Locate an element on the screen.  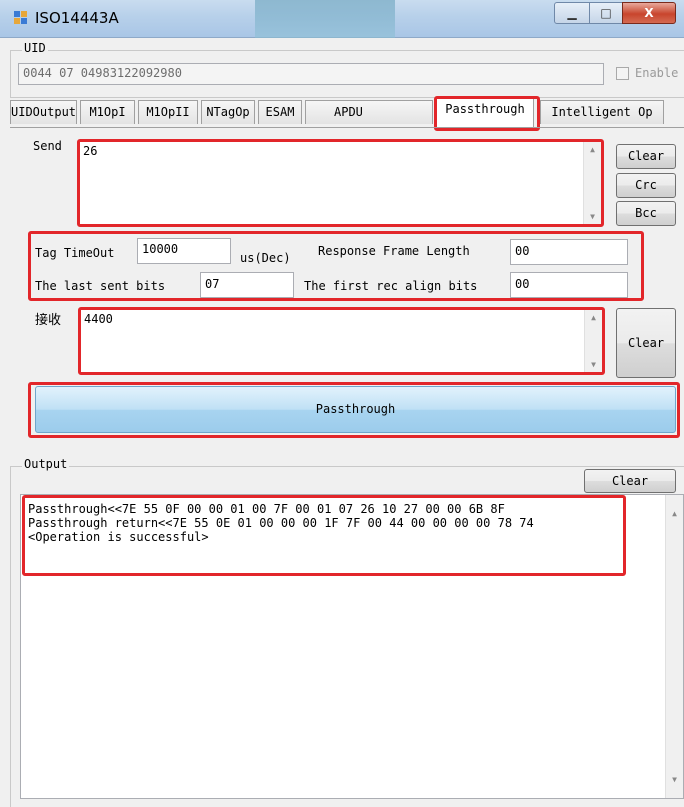
response-frame-length-label: Response Frame Length is located at coordinates (394, 251).